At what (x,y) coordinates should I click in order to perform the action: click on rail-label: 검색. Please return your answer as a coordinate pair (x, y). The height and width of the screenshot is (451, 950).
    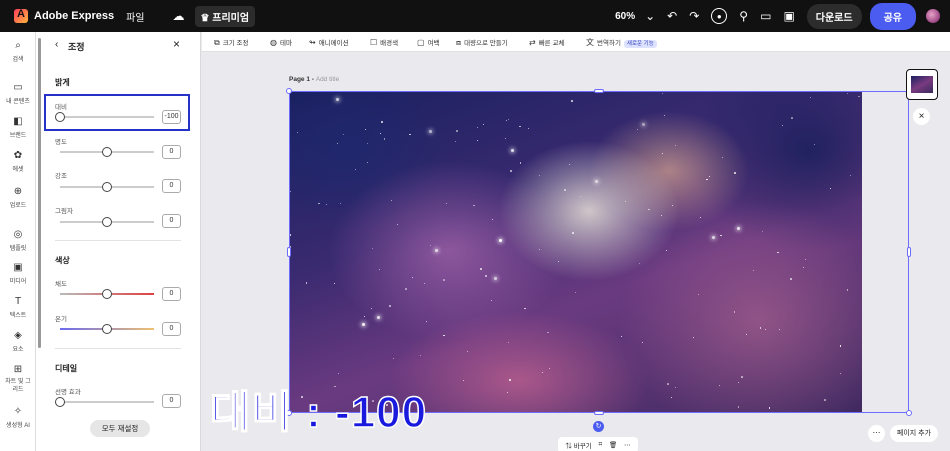
    Looking at the image, I should click on (18, 60).